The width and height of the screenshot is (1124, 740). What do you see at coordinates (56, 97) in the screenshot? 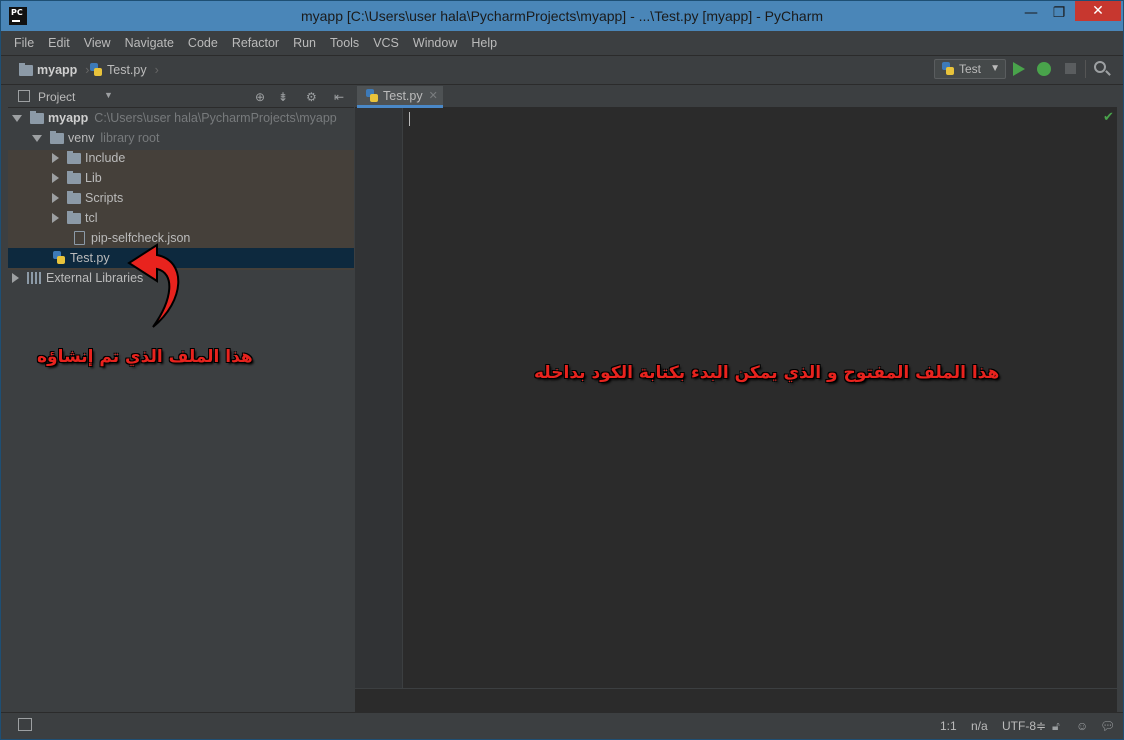
I see `project-panel-title: Project` at bounding box center [56, 97].